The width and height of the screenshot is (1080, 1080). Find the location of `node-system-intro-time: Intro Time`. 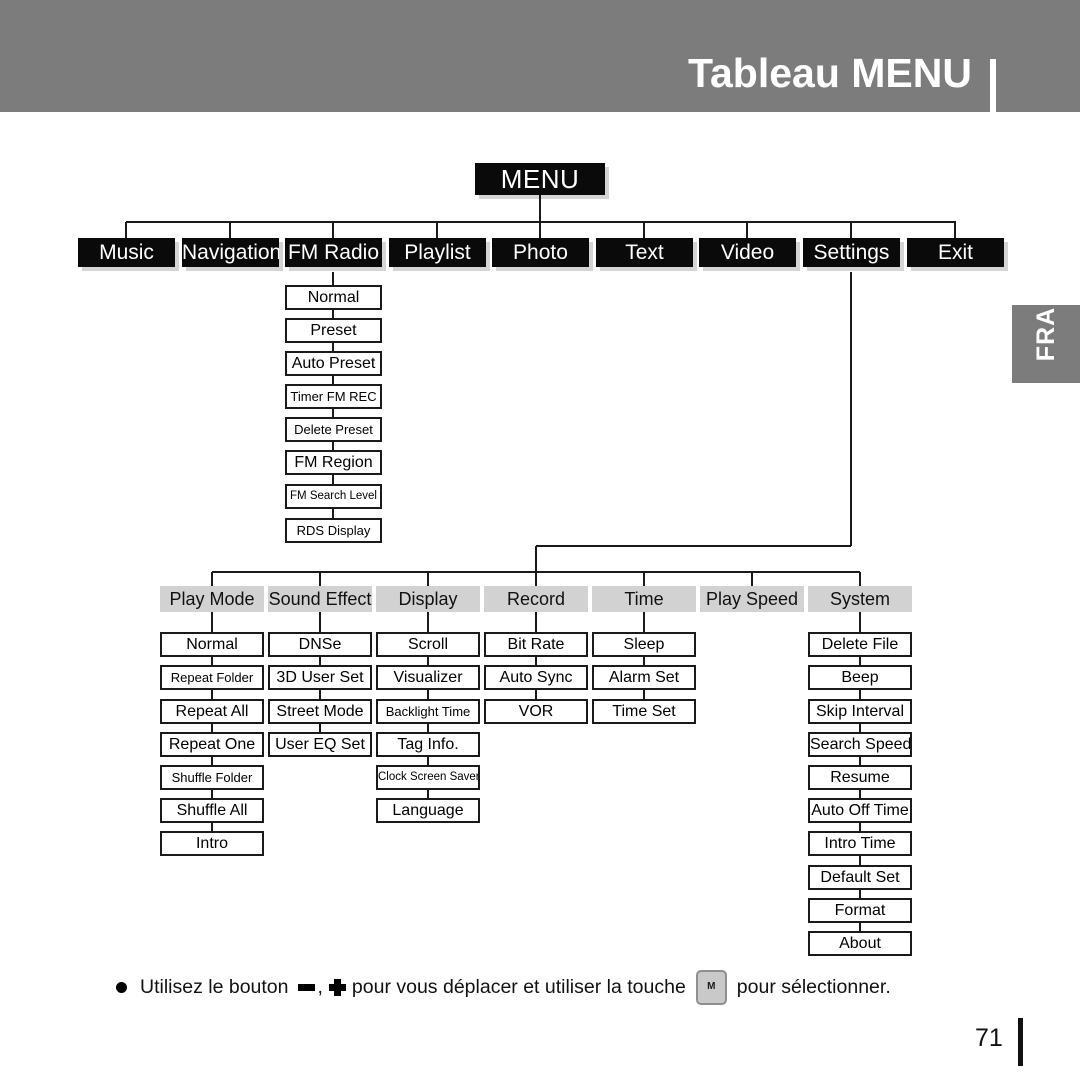

node-system-intro-time: Intro Time is located at coordinates (860, 843).